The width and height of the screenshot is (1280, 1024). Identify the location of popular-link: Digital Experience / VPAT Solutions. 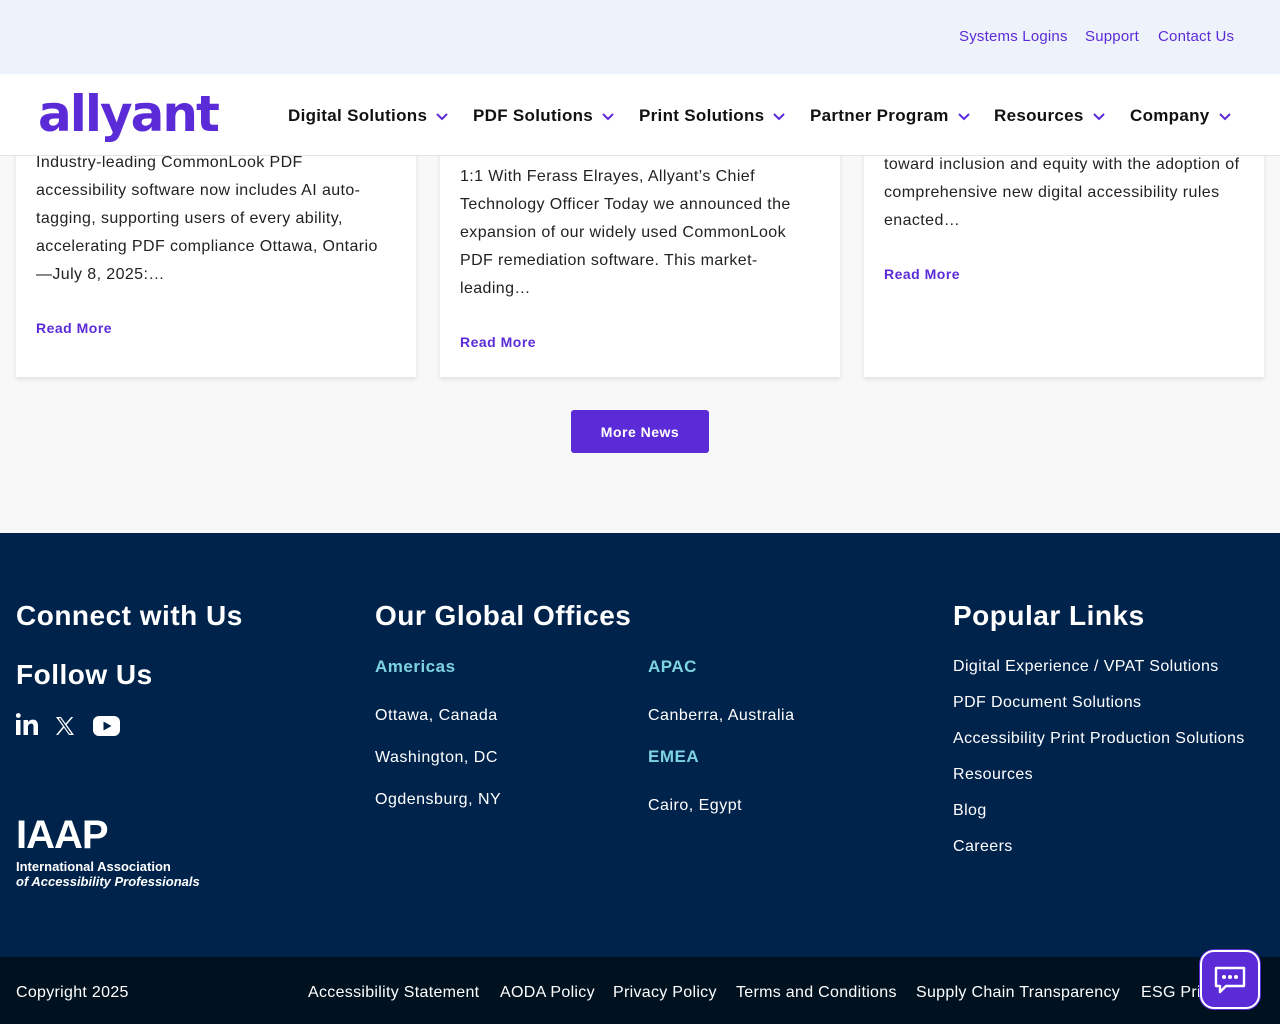
(1086, 667).